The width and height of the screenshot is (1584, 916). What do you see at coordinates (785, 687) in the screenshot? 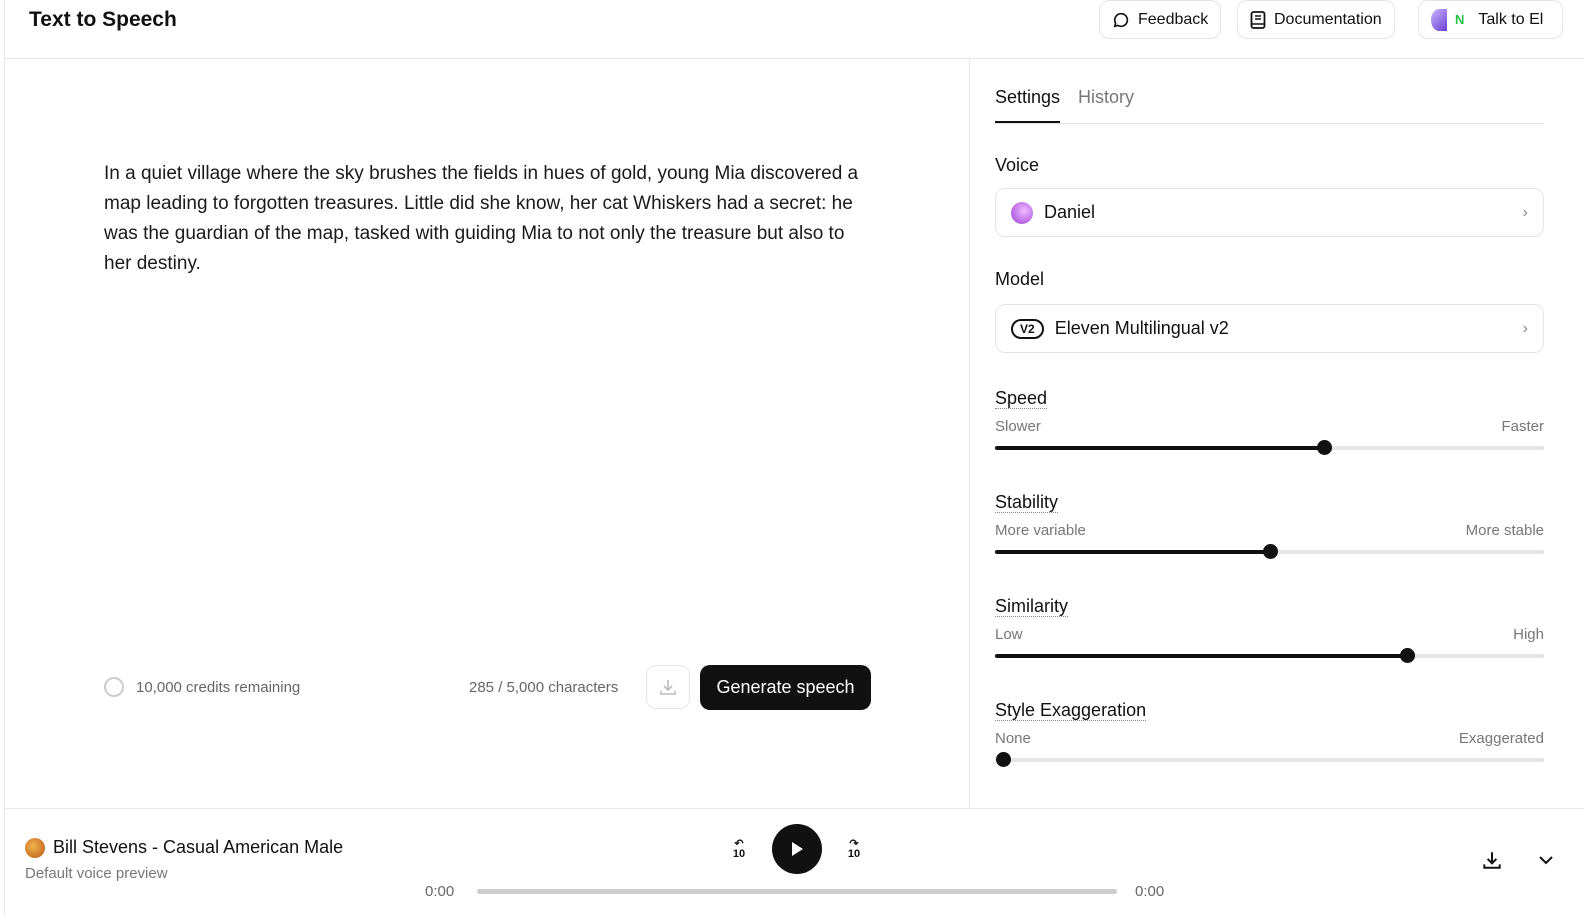
I see `generate-speech-button: Generate speech` at bounding box center [785, 687].